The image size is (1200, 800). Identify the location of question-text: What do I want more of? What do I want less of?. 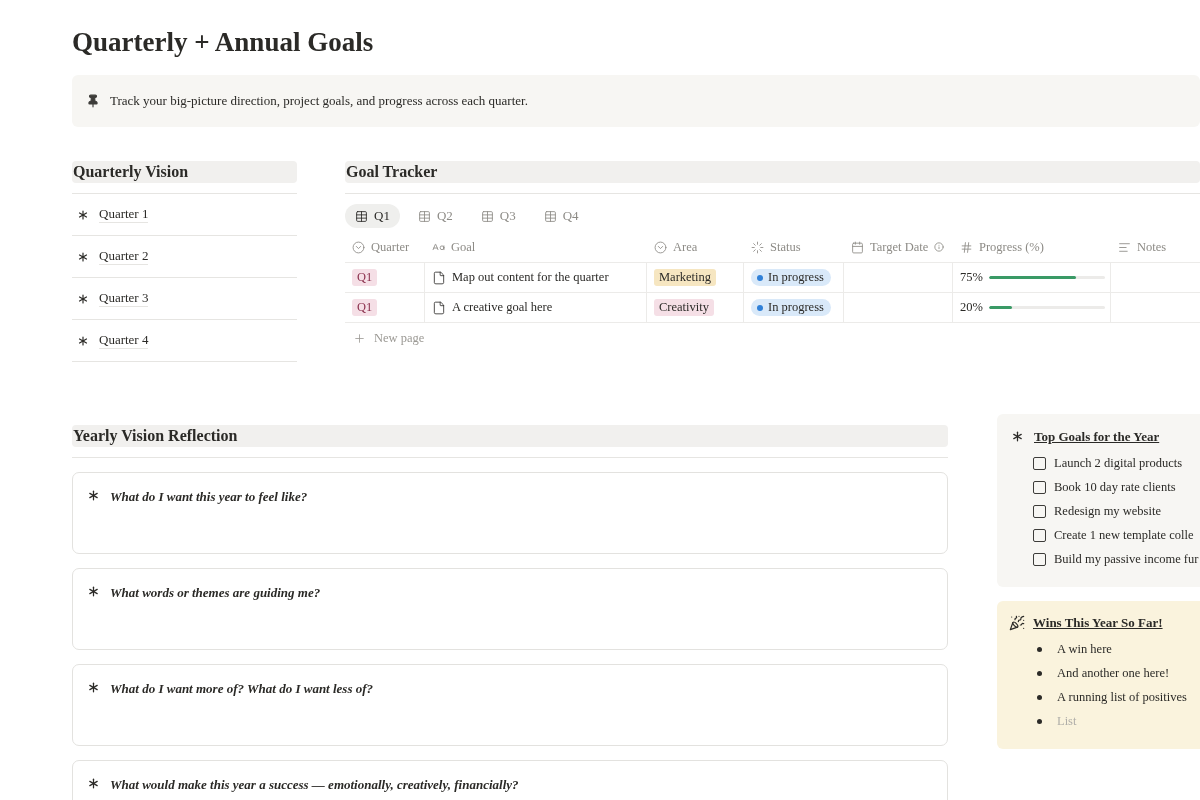
(242, 689).